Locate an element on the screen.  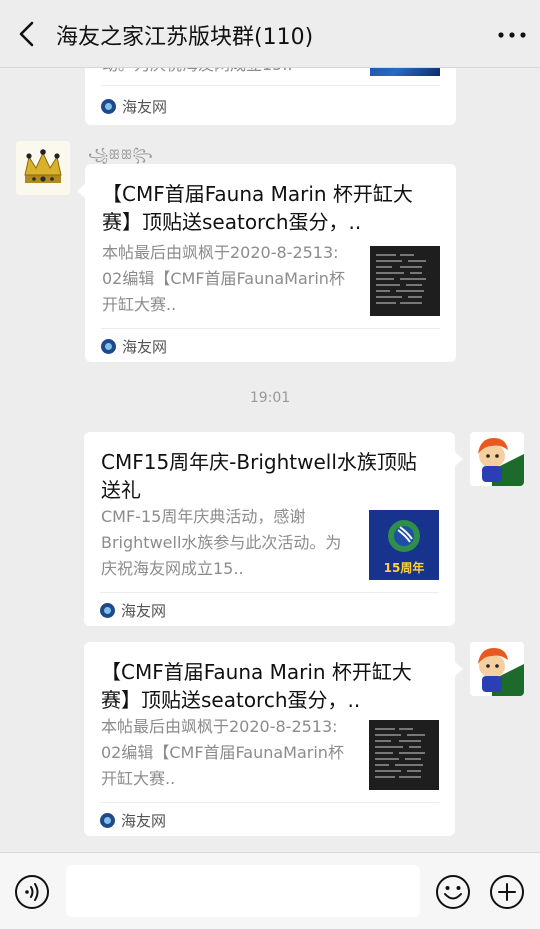
emoji-button is located at coordinates (453, 892).